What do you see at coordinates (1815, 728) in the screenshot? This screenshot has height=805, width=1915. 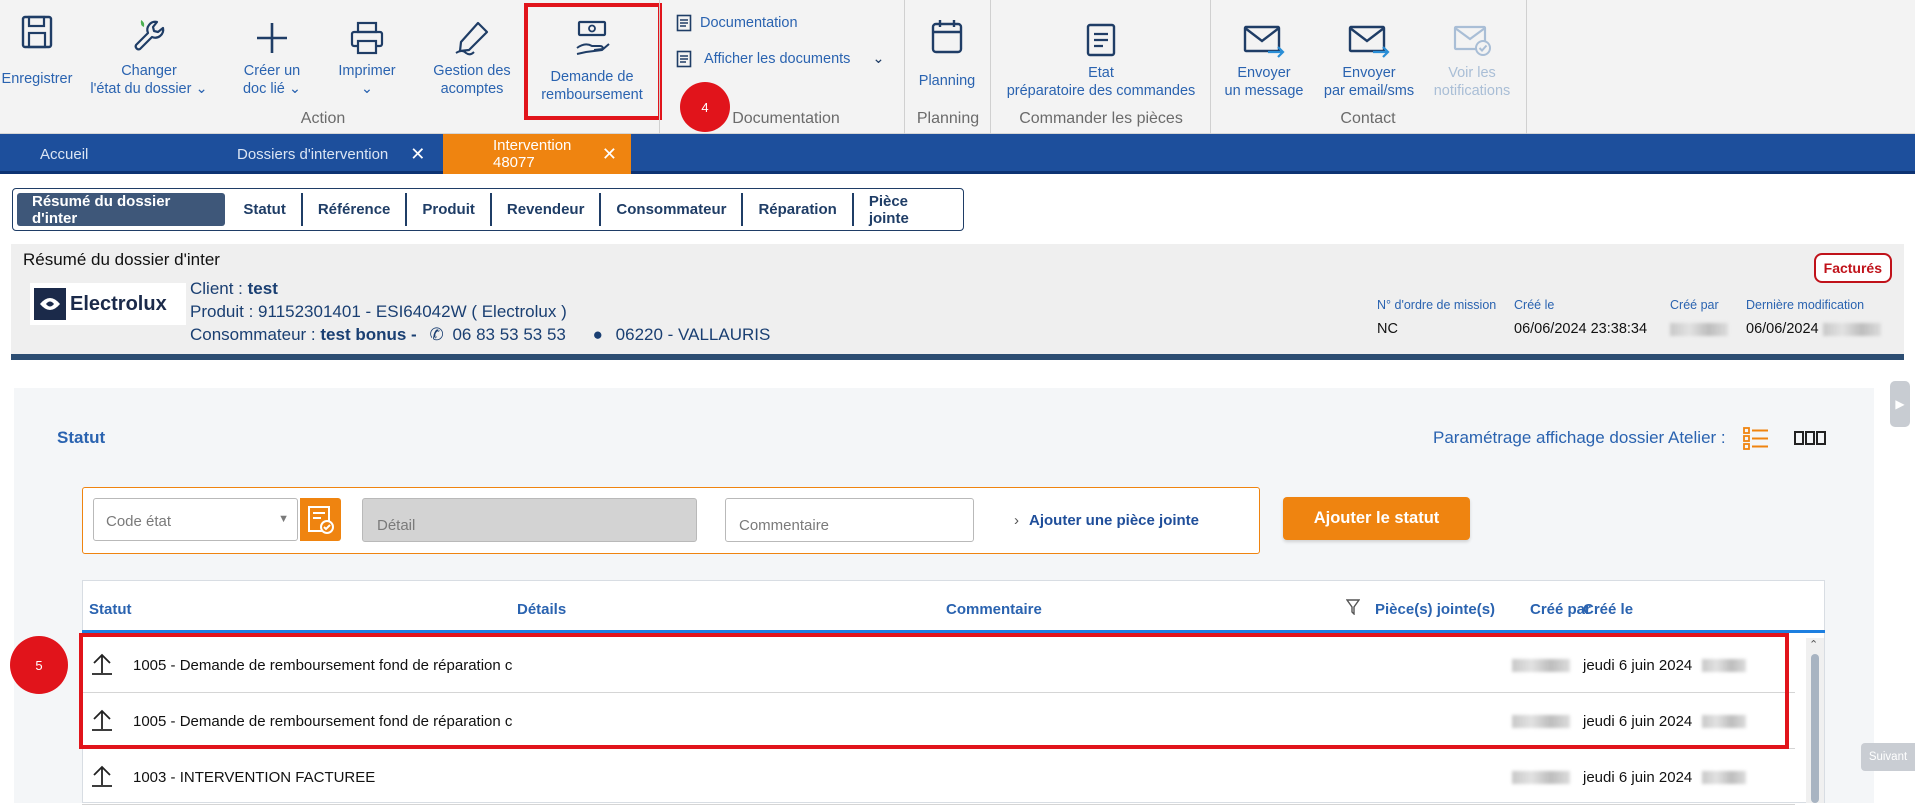 I see `scrollbar-thumb` at bounding box center [1815, 728].